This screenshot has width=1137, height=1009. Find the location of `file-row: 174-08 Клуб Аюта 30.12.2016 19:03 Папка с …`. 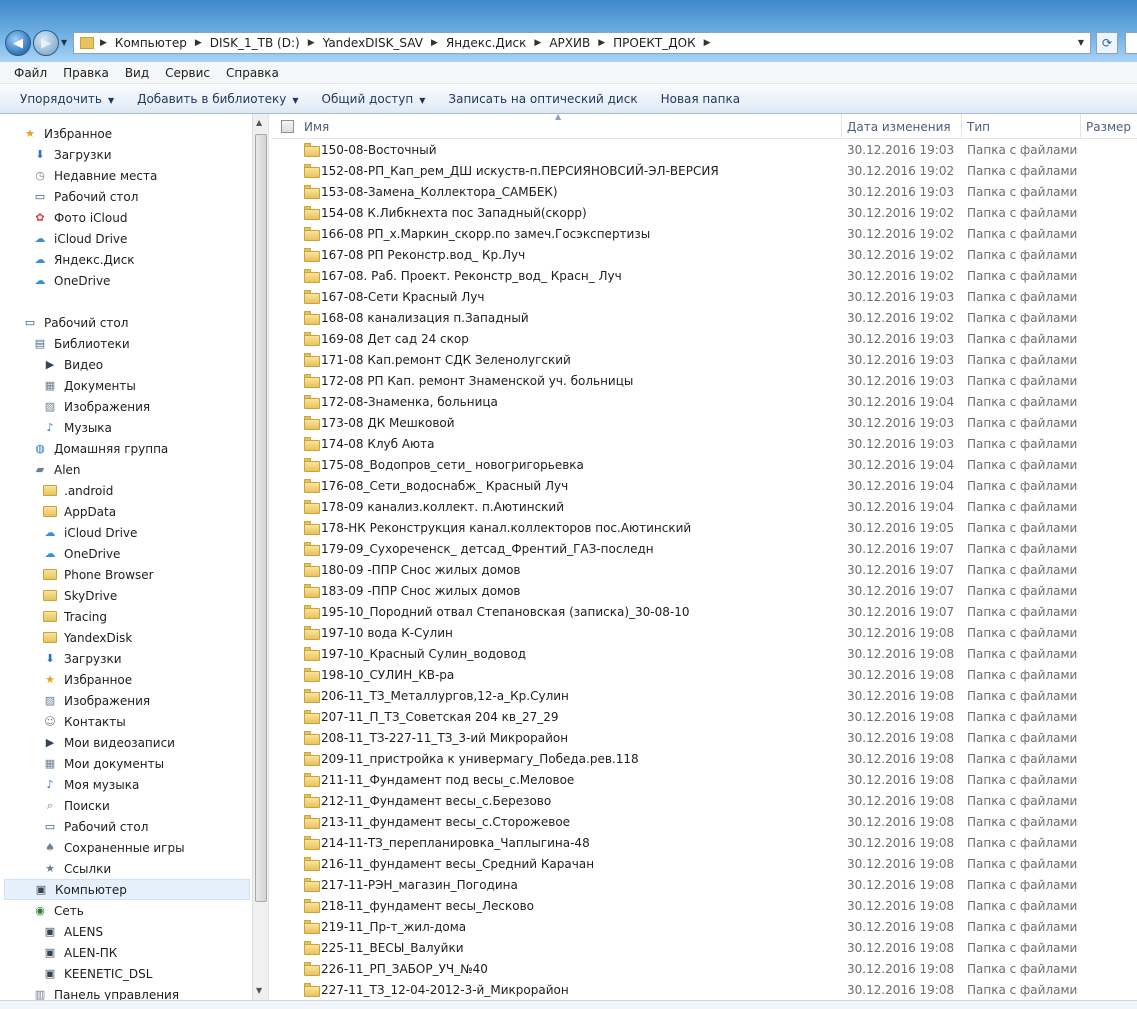

file-row: 174-08 Клуб Аюта 30.12.2016 19:03 Папка с … is located at coordinates (704, 444).